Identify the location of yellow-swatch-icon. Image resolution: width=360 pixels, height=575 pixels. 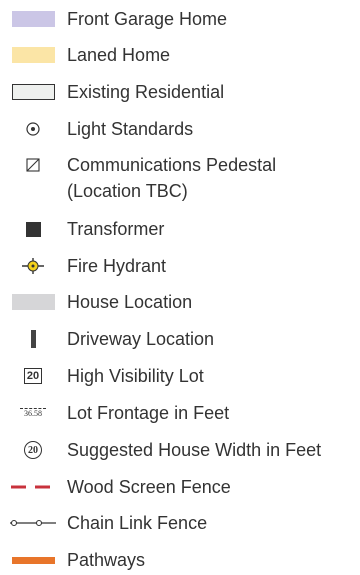
(33, 55).